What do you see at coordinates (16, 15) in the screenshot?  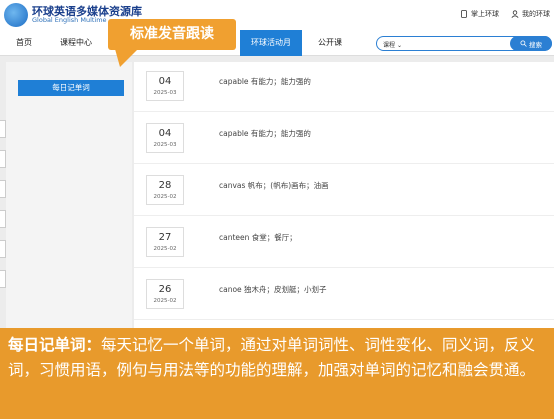 I see `globe-logo-icon` at bounding box center [16, 15].